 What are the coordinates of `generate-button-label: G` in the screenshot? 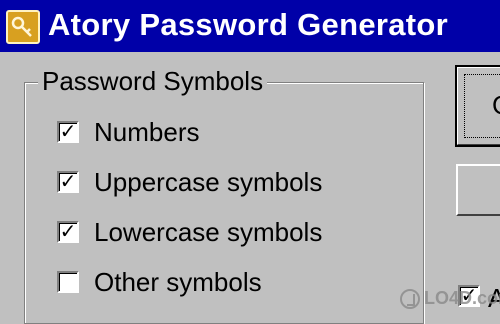 It's located at (496, 105).